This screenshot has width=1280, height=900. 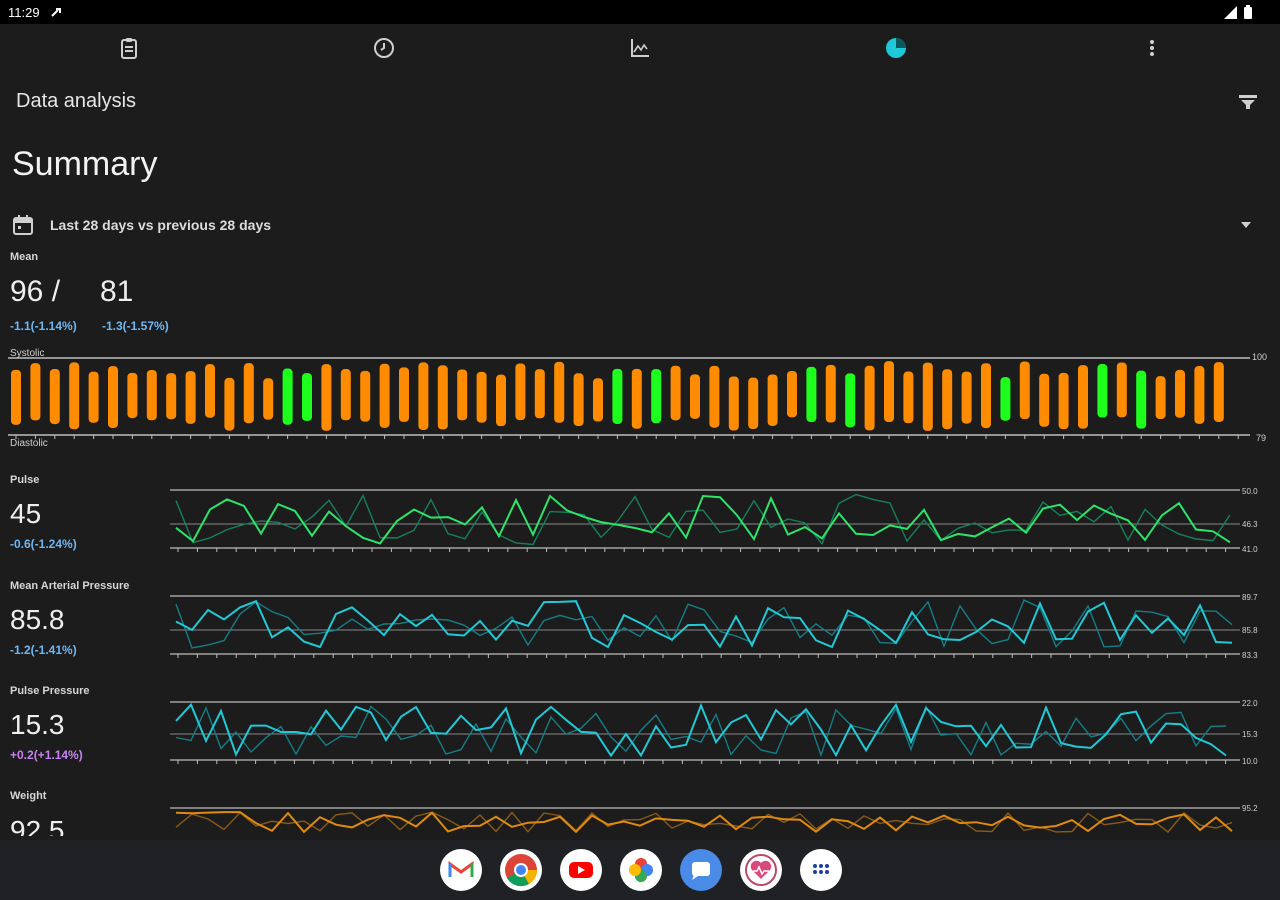 I want to click on more-options-button, so click(x=1152, y=48).